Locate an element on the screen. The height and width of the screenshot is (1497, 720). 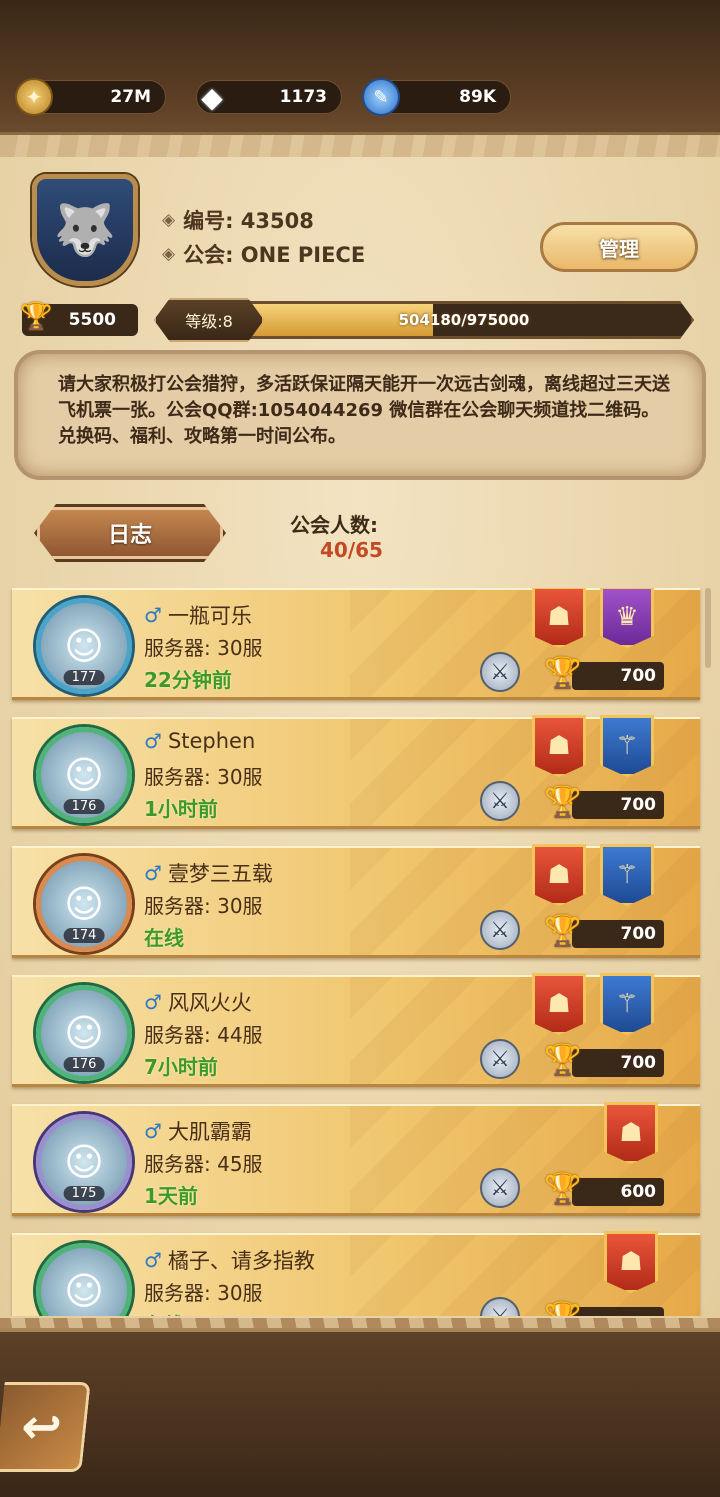
scroll-value: 89K is located at coordinates (477, 97).